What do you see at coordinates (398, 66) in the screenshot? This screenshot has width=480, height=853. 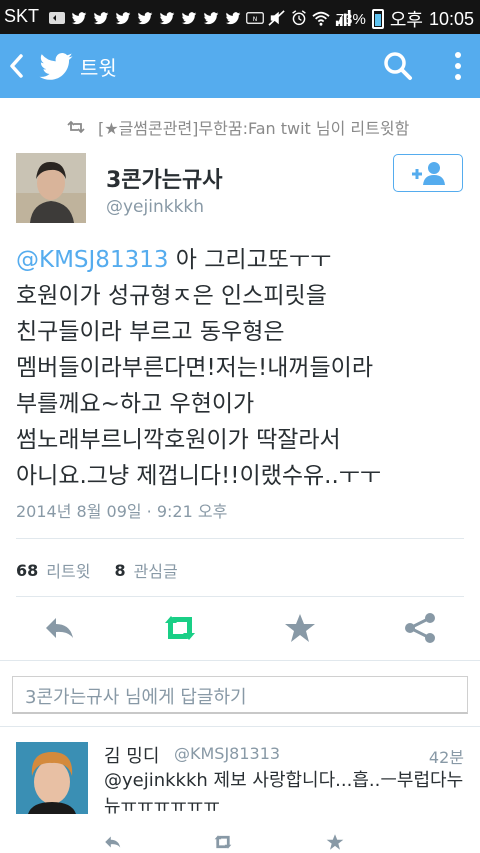 I see `search-icon` at bounding box center [398, 66].